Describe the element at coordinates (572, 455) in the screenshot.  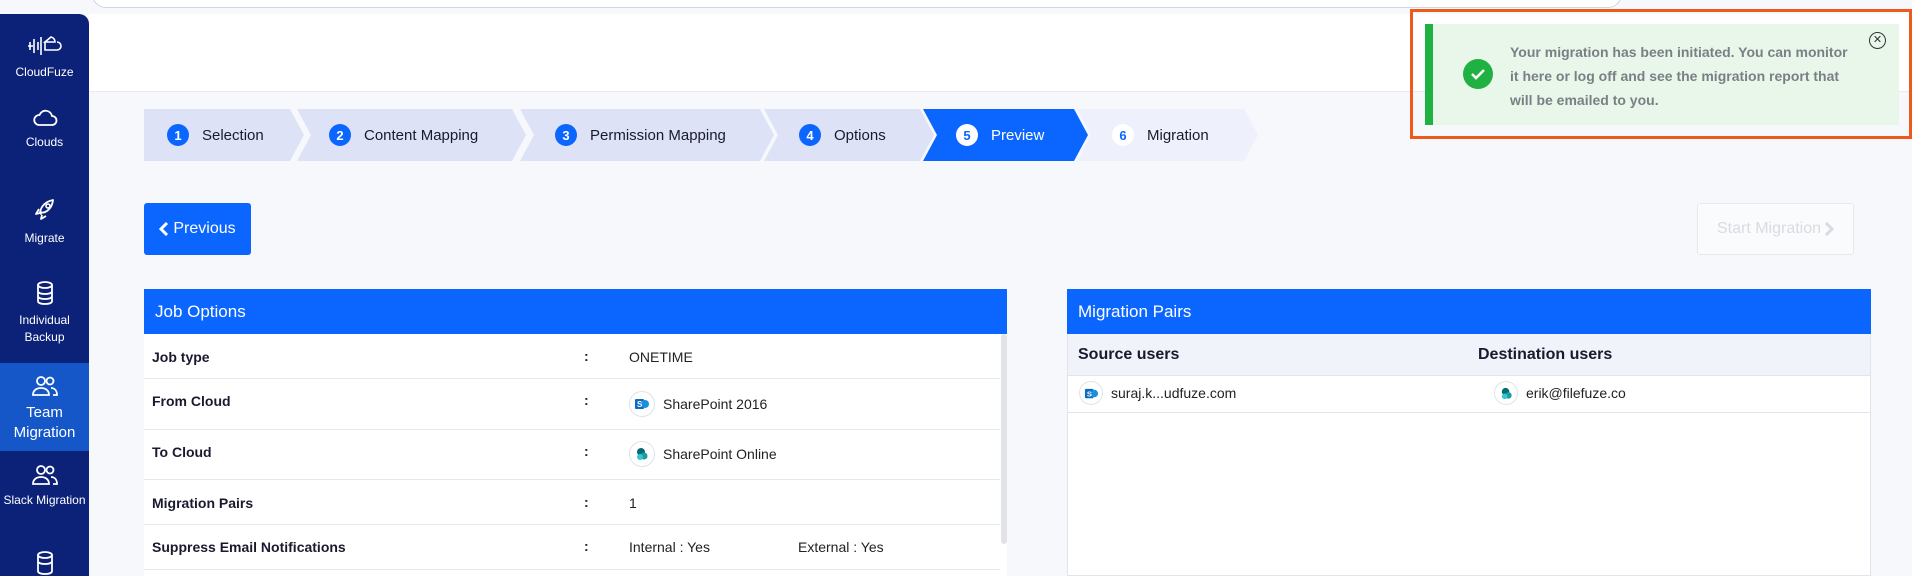
I see `job-row-to-cloud: To Cloud : SharePoint Online` at that location.